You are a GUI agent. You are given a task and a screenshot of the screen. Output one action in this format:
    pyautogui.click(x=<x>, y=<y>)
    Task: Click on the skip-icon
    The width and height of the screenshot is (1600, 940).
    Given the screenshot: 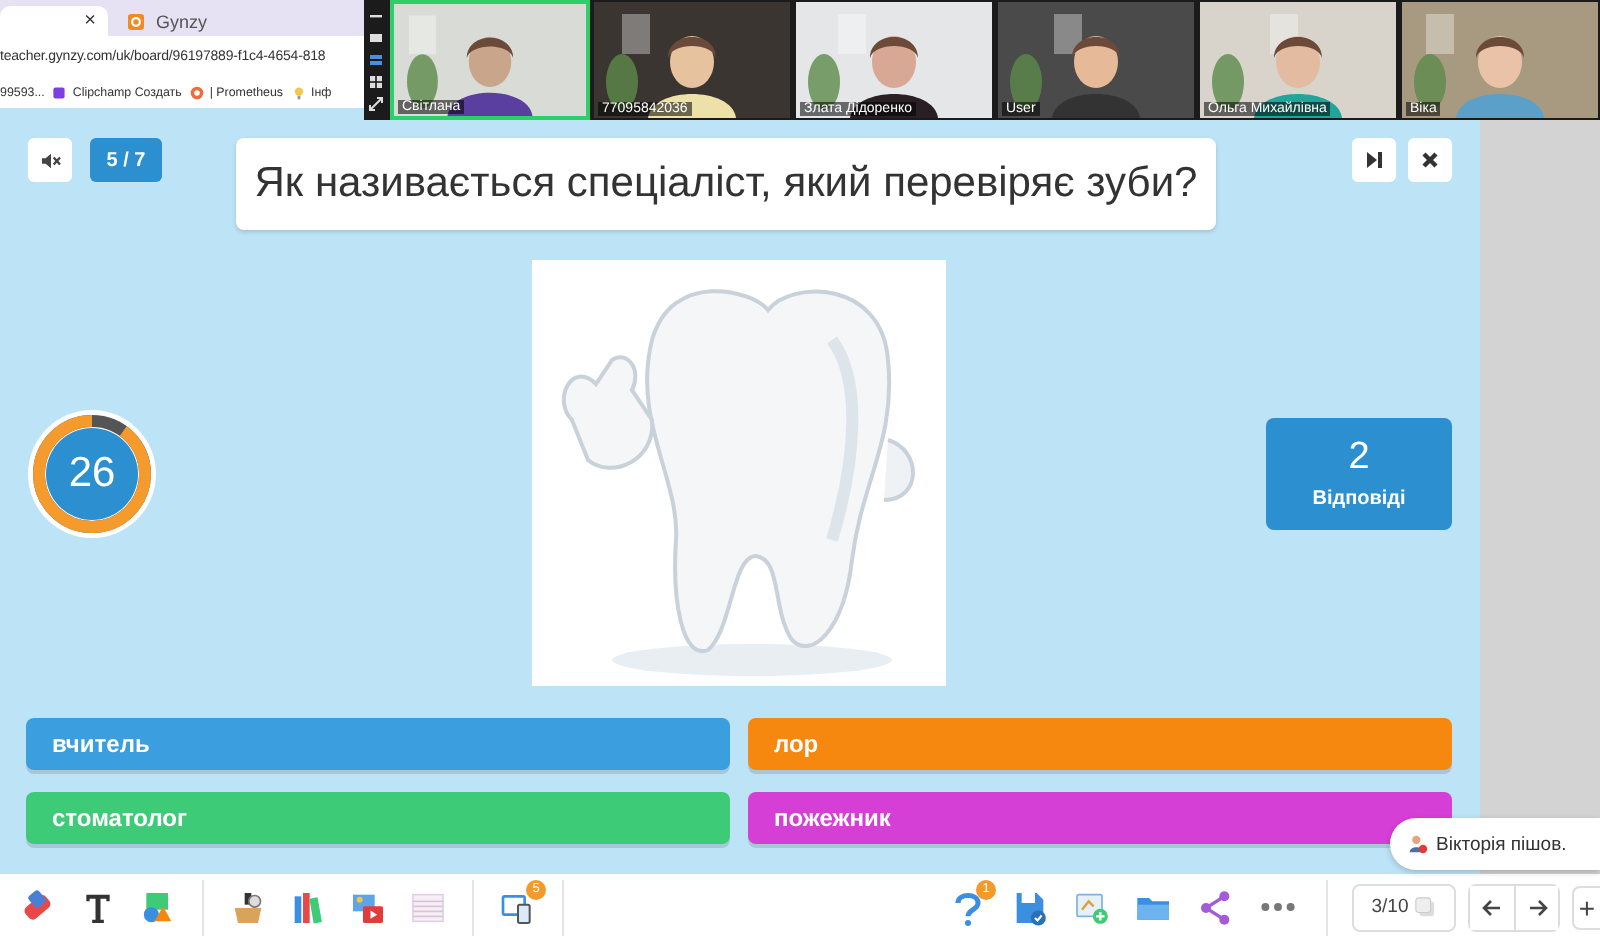 What is the action you would take?
    pyautogui.click(x=1374, y=160)
    